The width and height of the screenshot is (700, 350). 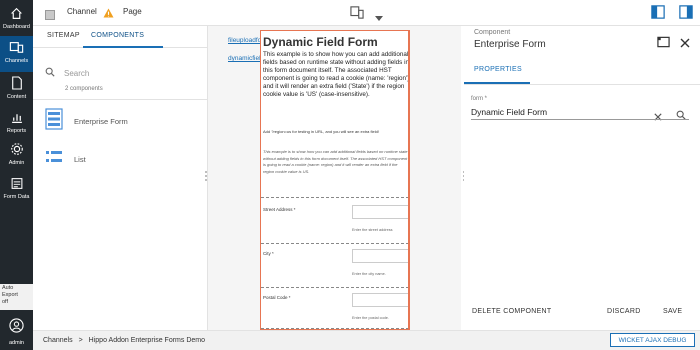 What do you see at coordinates (277, 297) in the screenshot?
I see `field-label: Postal Code *` at bounding box center [277, 297].